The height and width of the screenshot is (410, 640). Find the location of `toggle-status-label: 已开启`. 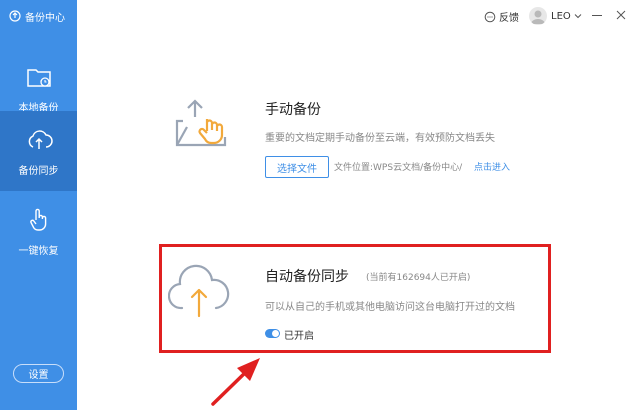

toggle-status-label: 已开启 is located at coordinates (299, 336).